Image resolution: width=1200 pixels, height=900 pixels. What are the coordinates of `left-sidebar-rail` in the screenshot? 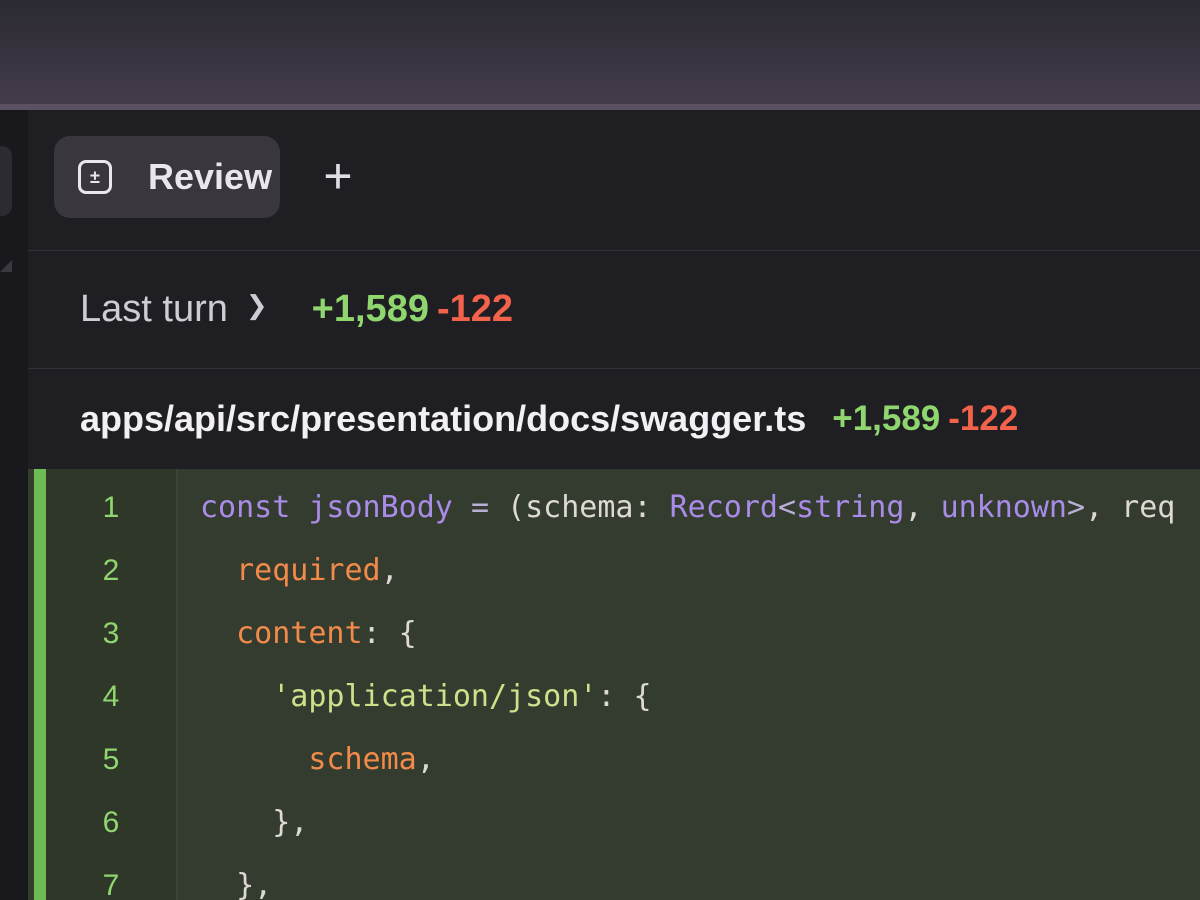 It's located at (14, 505).